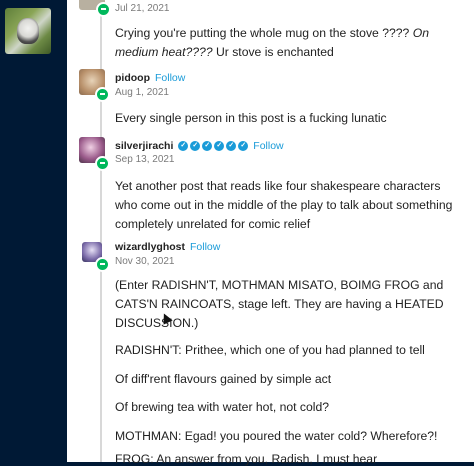 The height and width of the screenshot is (466, 474). What do you see at coordinates (142, 8) in the screenshot?
I see `note-1-date: Jul 21, 2021` at bounding box center [142, 8].